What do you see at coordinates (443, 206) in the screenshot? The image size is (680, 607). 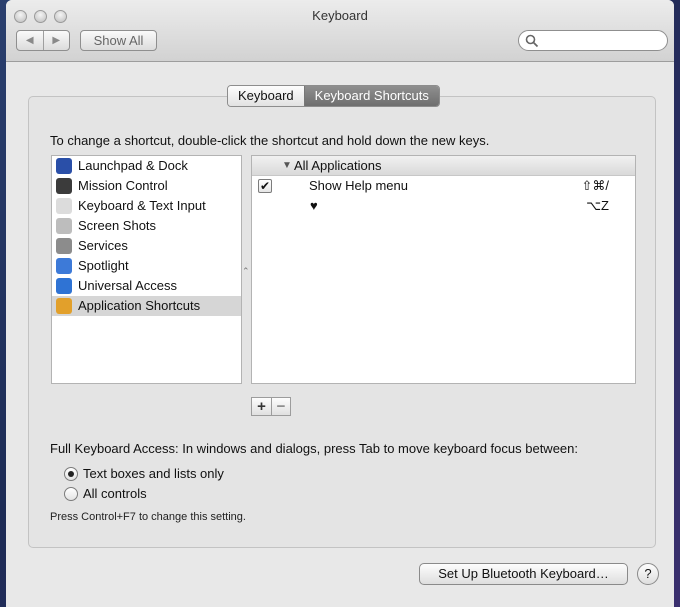 I see `shortcut-row: ♥ ⌥Z` at bounding box center [443, 206].